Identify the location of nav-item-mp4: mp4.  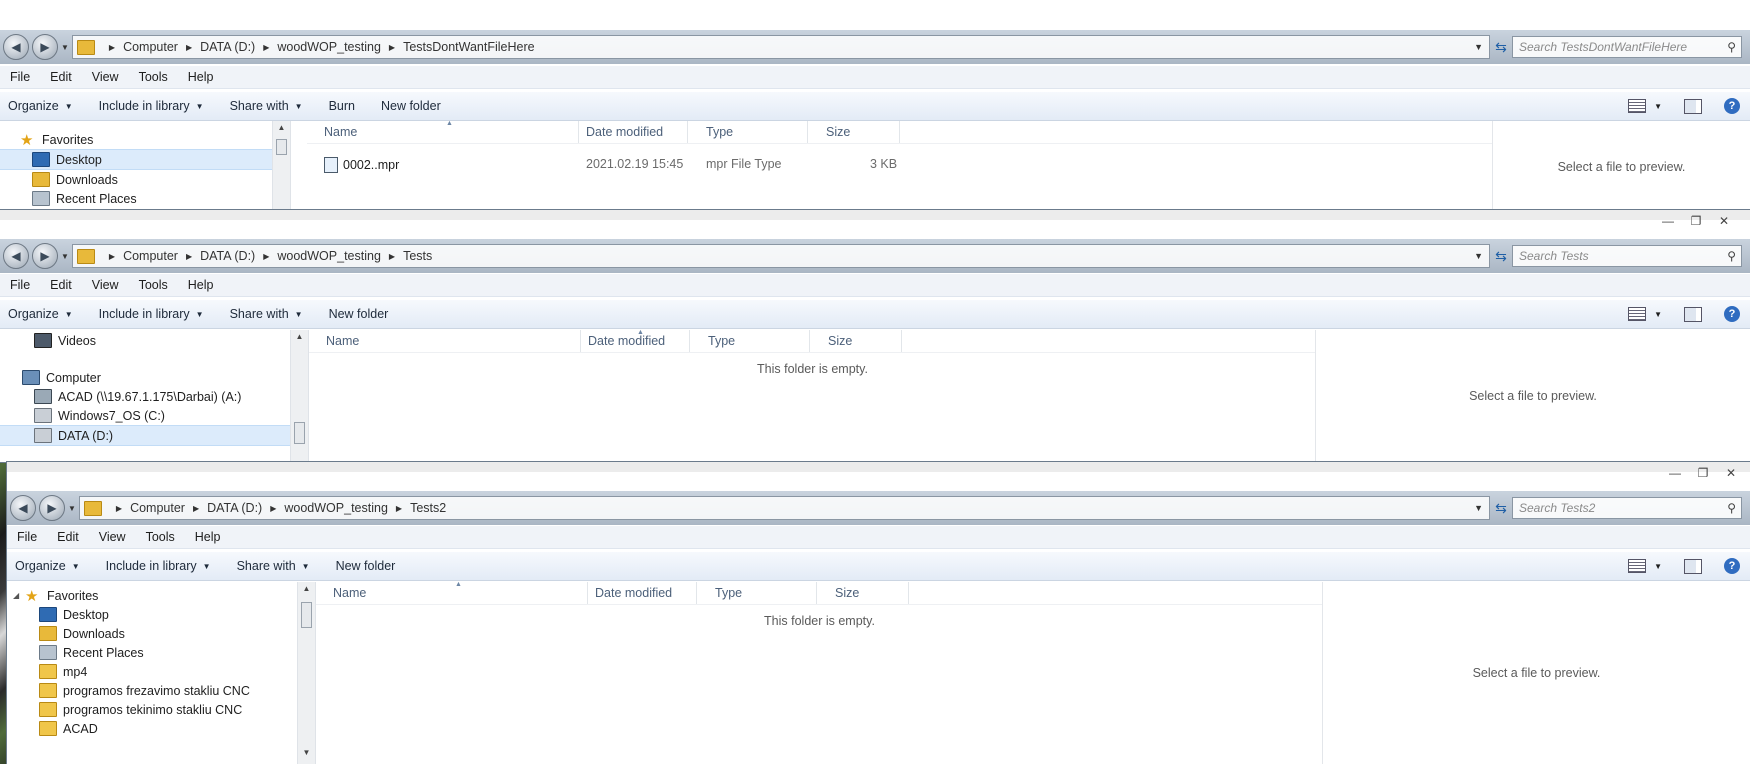
(152, 671).